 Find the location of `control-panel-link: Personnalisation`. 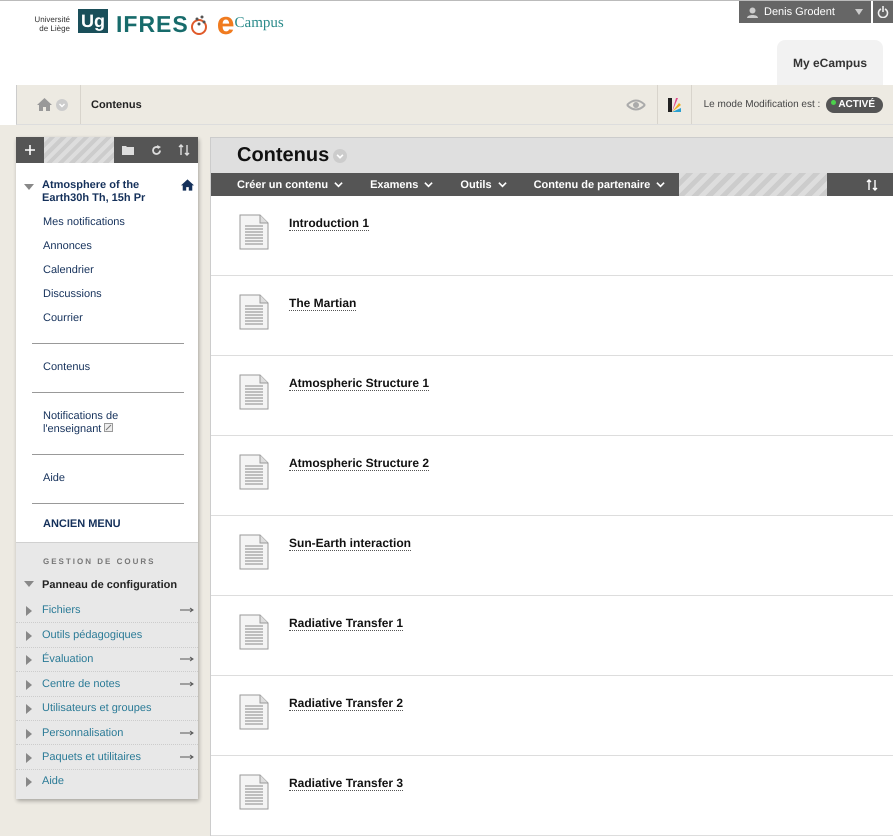

control-panel-link: Personnalisation is located at coordinates (111, 732).